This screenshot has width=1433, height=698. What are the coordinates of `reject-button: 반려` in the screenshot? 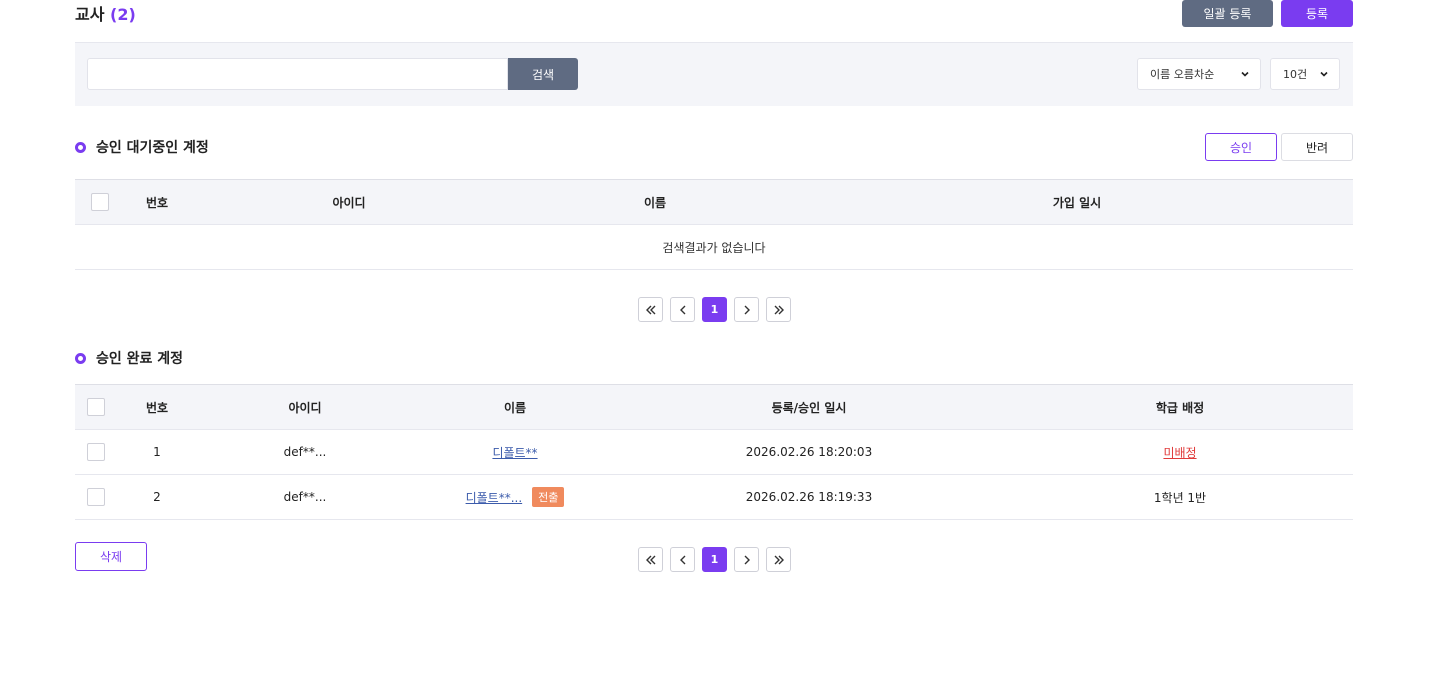 It's located at (1317, 147).